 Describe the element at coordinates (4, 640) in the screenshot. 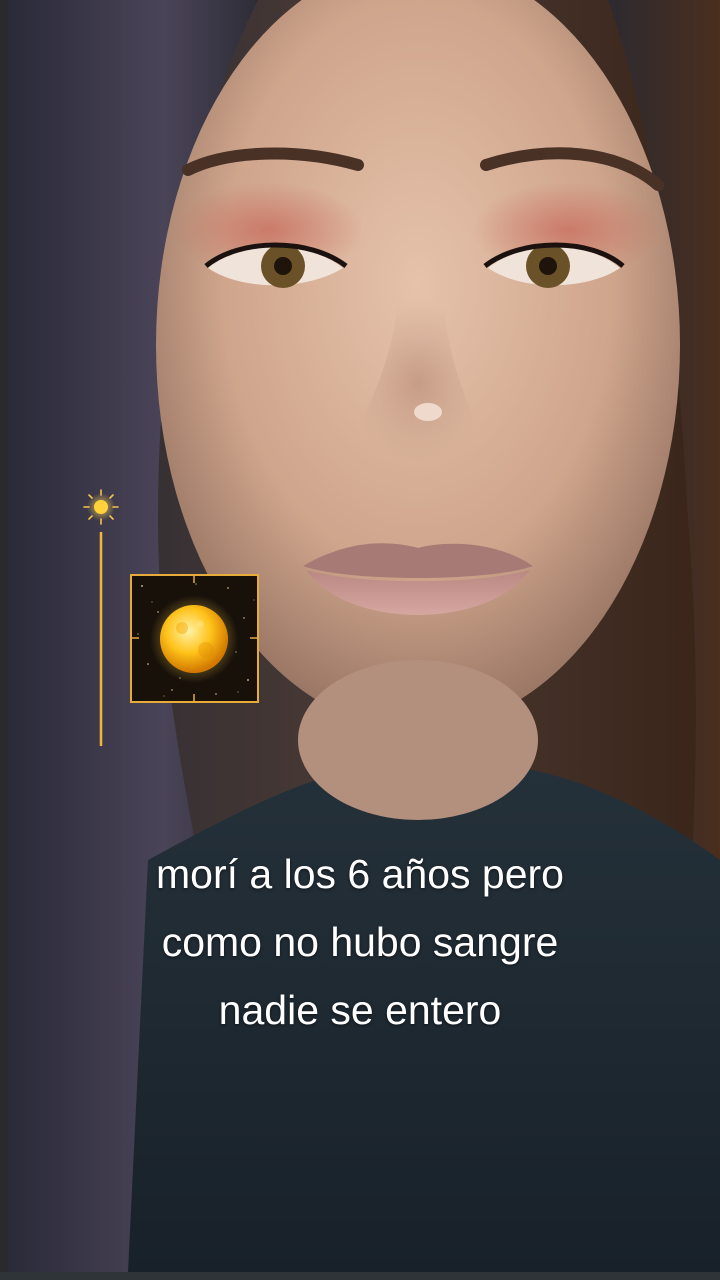

I see `left-edge-strip` at that location.